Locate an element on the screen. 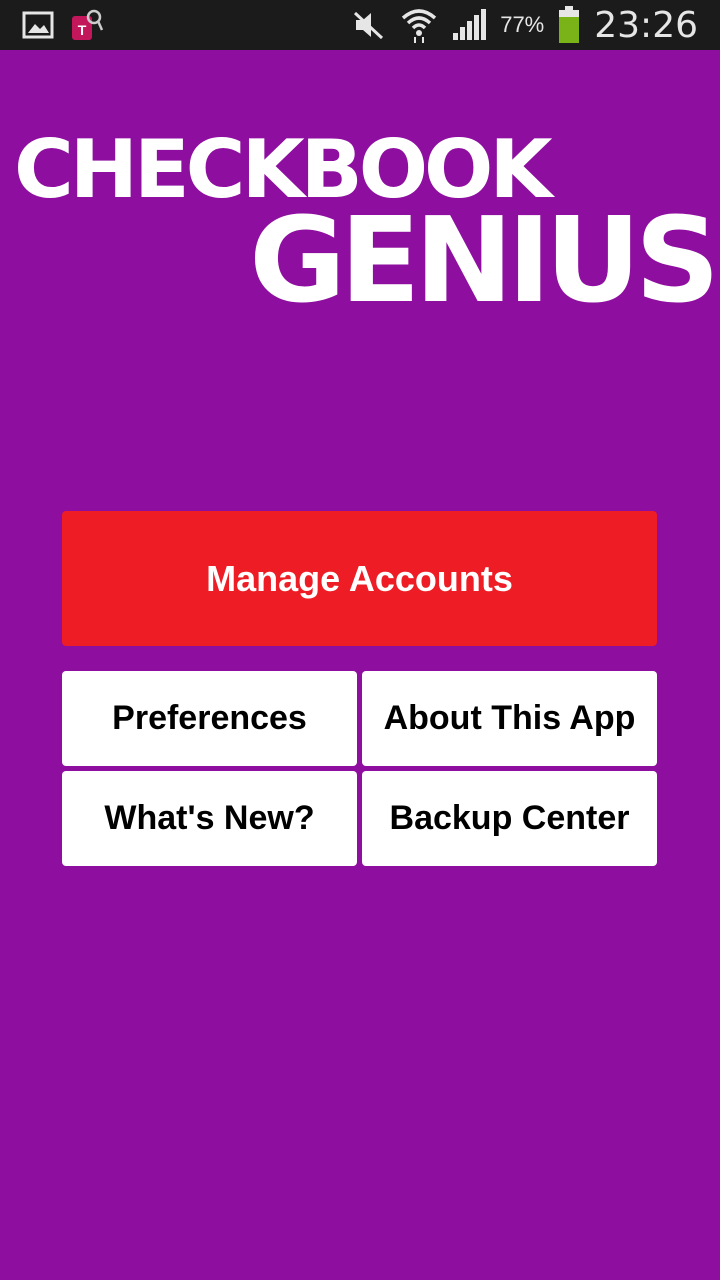 Image resolution: width=720 pixels, height=1280 pixels. logo-line-genius: GENIUS is located at coordinates (484, 260).